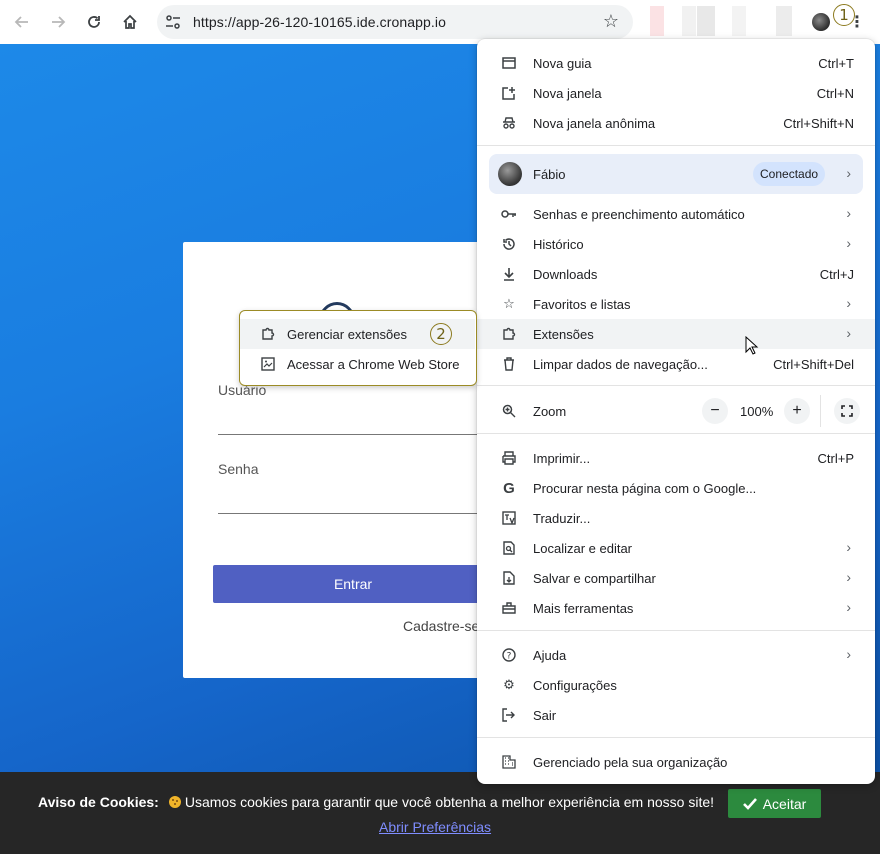  Describe the element at coordinates (435, 827) in the screenshot. I see `cookie-preferences-link: Abrir Preferências` at that location.